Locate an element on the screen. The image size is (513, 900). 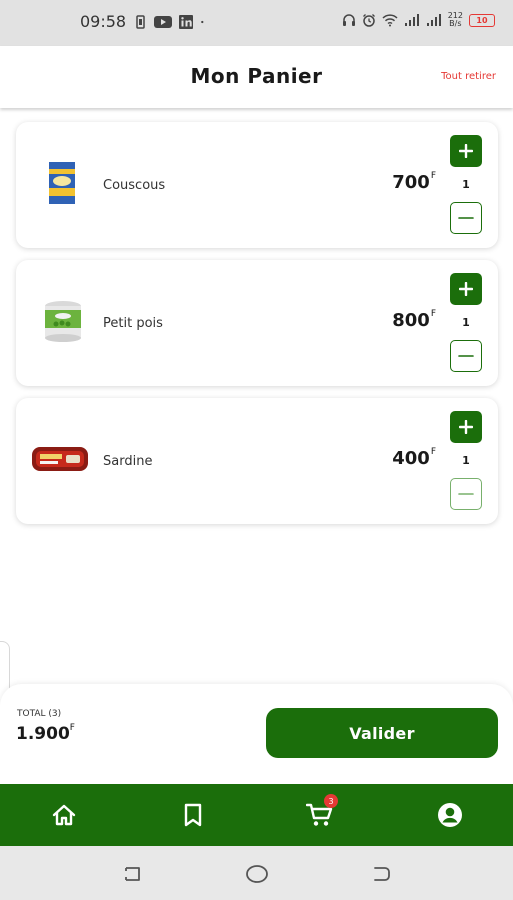
linkedin-icon is located at coordinates (186, 21).